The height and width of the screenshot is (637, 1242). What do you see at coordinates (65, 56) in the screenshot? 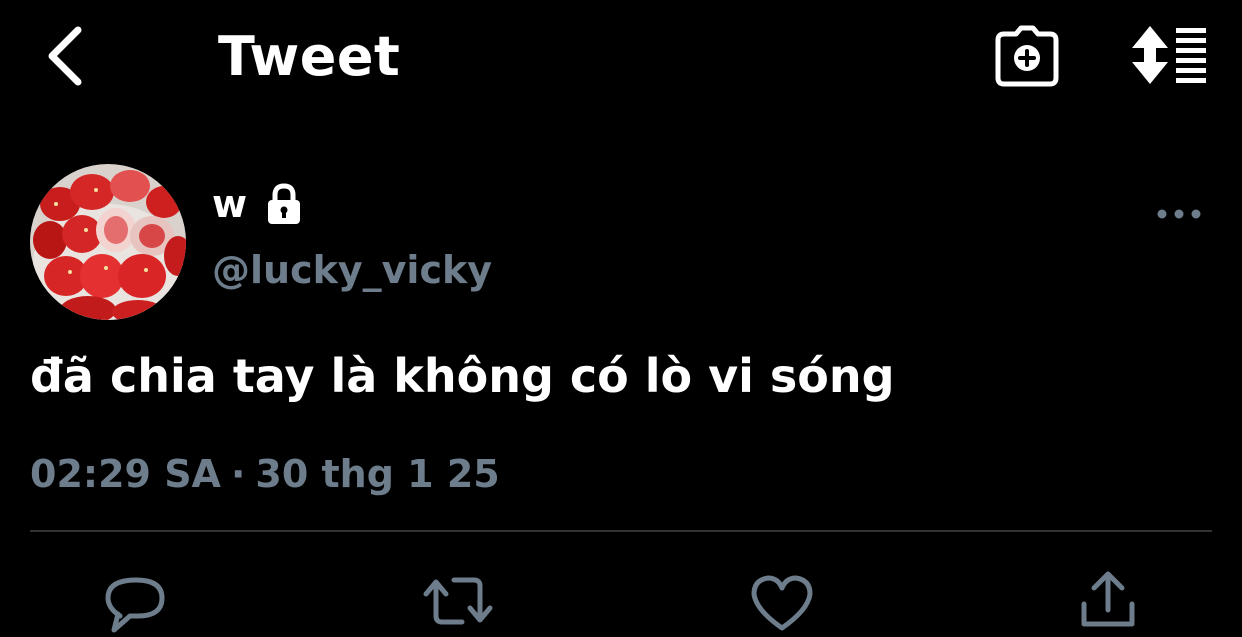
I see `chevron-left-icon` at bounding box center [65, 56].